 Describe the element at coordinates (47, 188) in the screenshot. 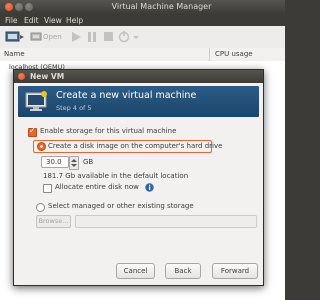

I see `allocate-disk-checkbox` at that location.